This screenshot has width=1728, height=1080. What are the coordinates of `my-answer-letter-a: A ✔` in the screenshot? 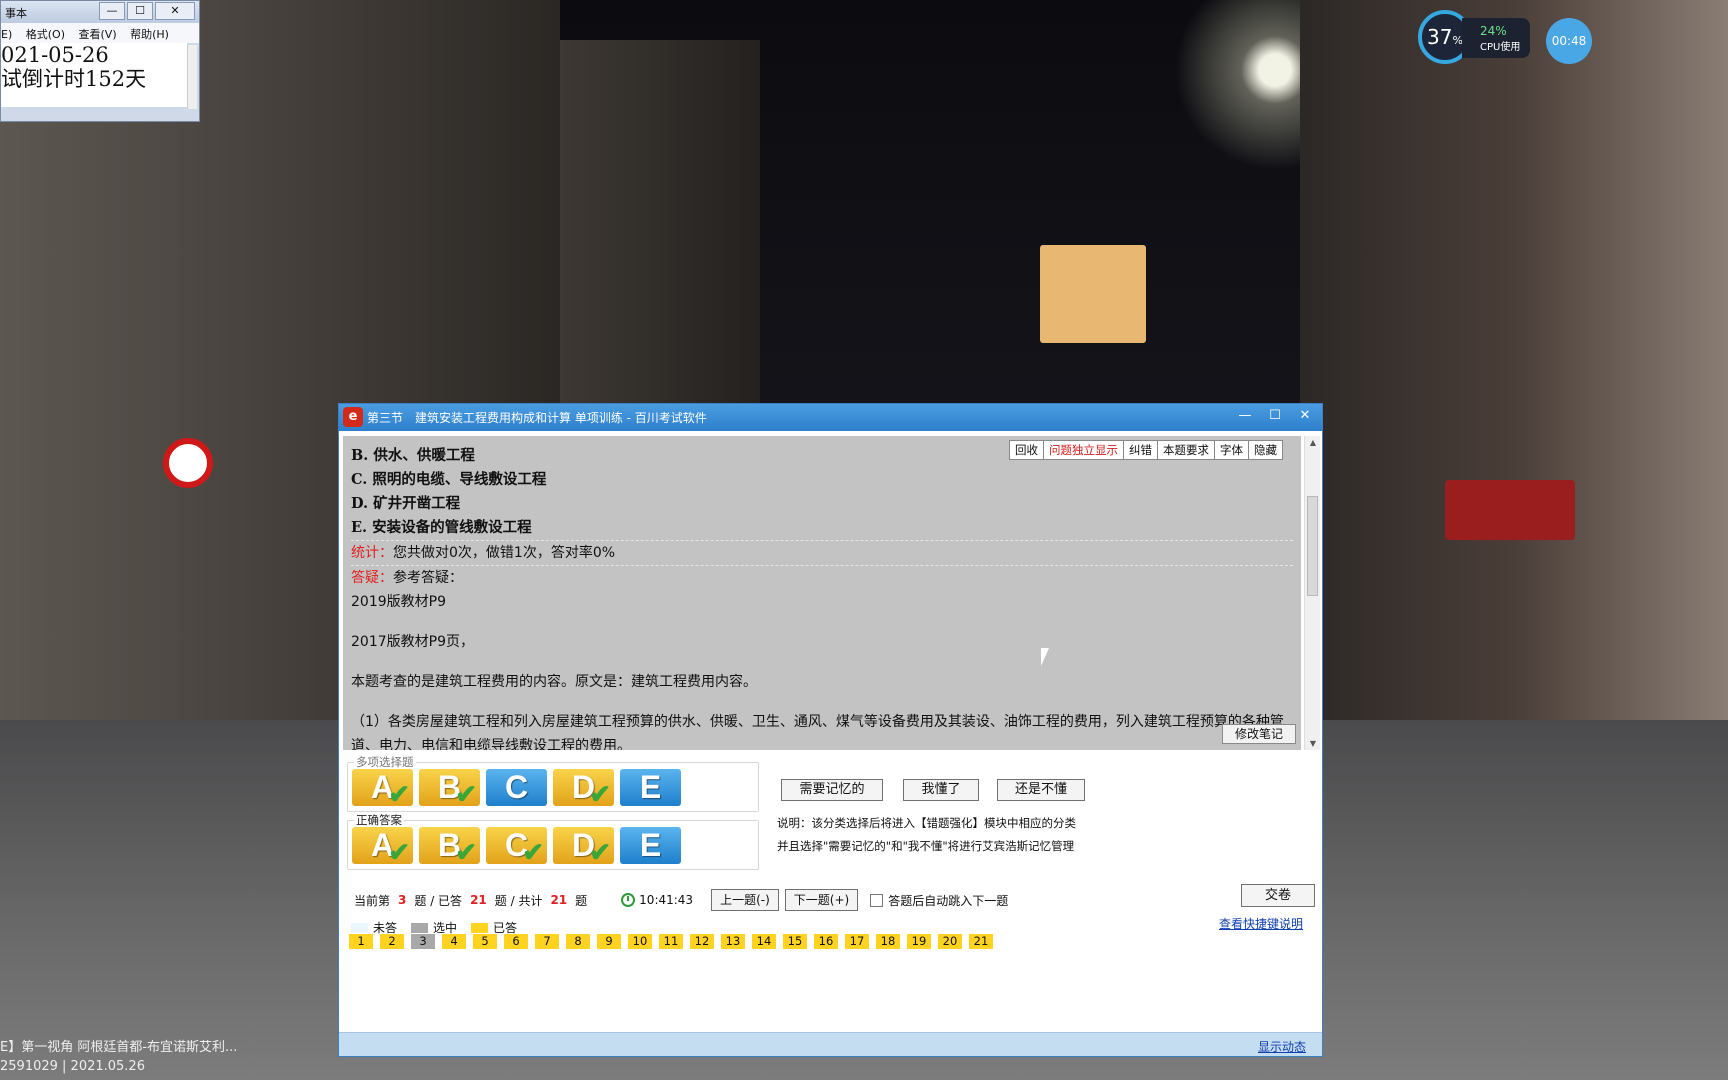 It's located at (382, 788).